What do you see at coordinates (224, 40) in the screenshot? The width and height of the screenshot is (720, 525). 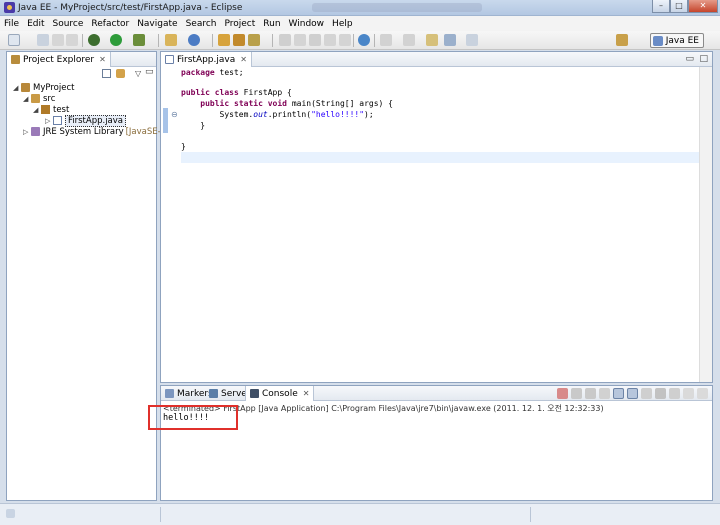 I see `open-type-icon` at bounding box center [224, 40].